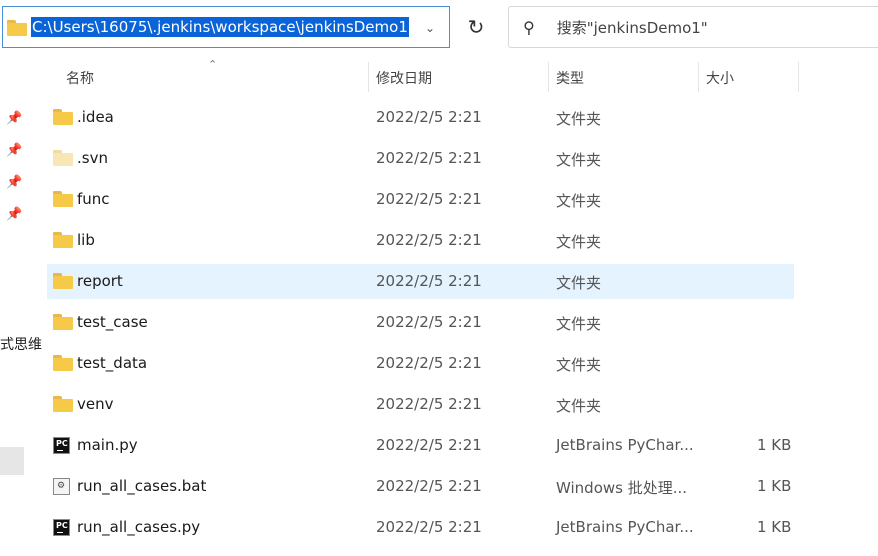 This screenshot has width=878, height=556. Describe the element at coordinates (21, 344) in the screenshot. I see `sidebar-item-label: 式思维` at that location.